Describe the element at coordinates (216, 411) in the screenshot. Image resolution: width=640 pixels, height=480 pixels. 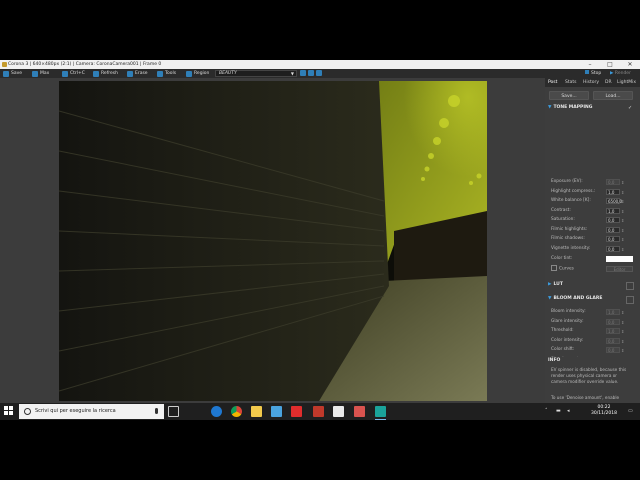
I see `edge-icon` at that location.